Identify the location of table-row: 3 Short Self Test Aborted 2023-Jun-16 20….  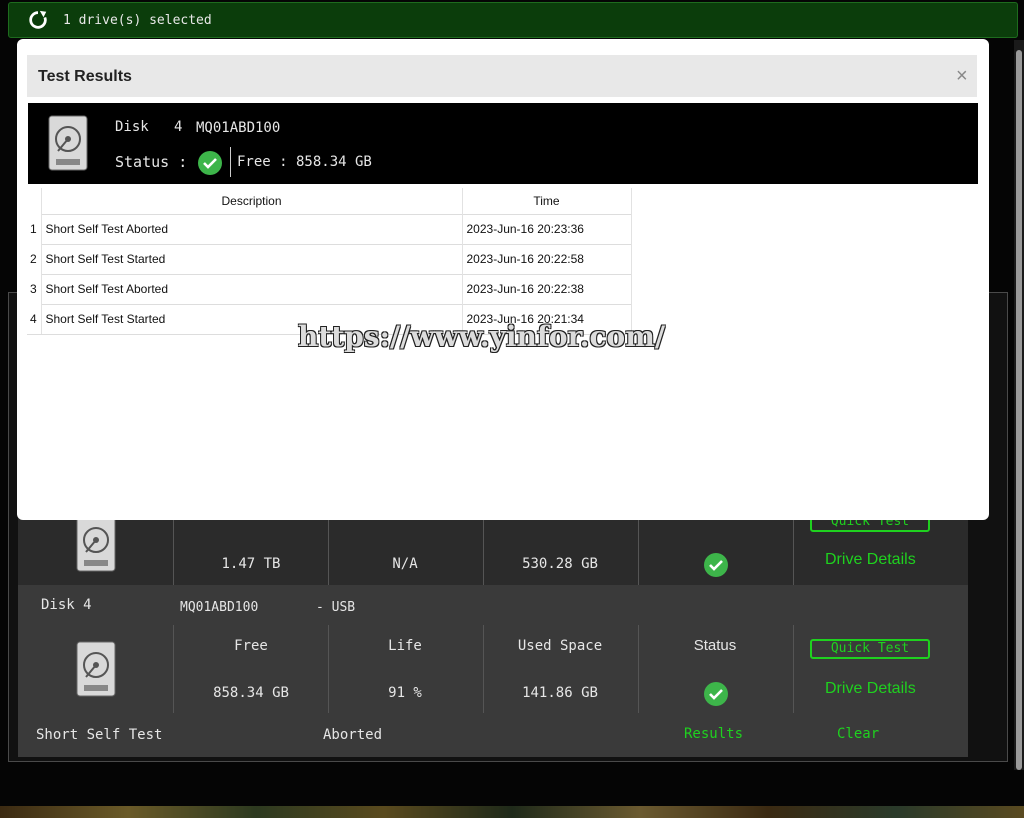
(329, 288).